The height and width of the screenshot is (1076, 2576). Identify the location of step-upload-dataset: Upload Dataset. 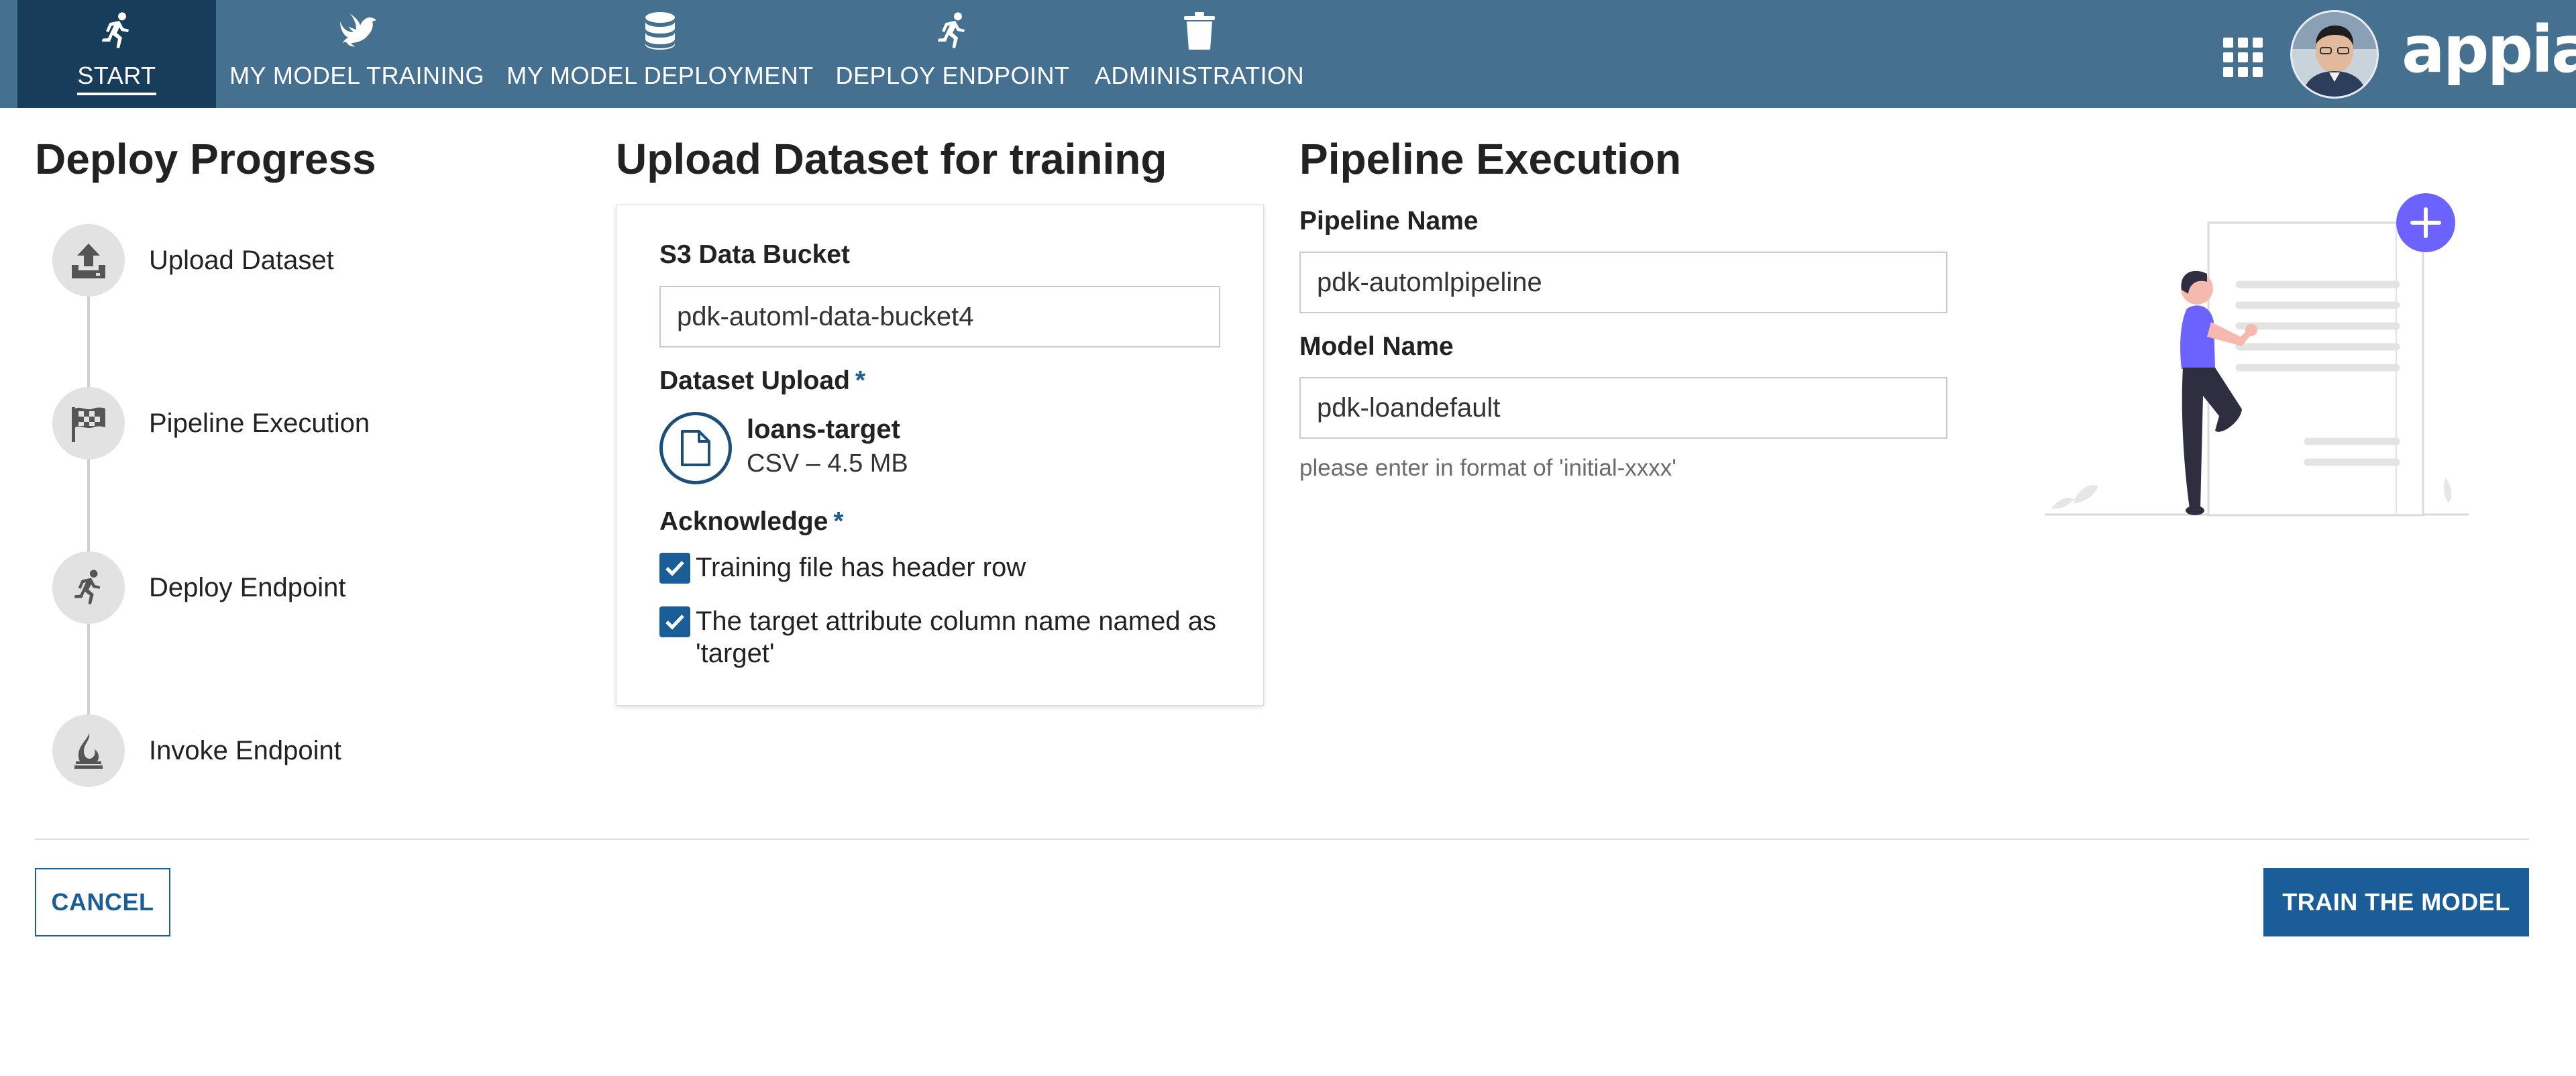
(193, 260).